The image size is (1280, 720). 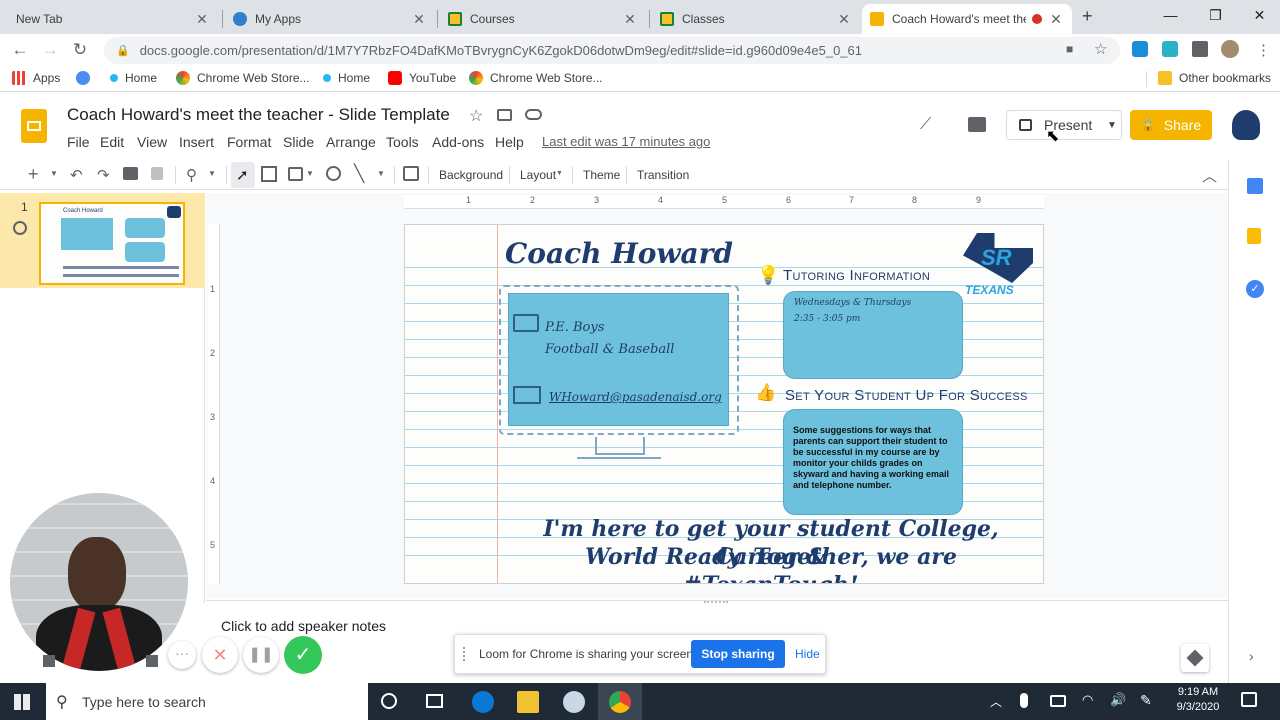 I want to click on move-folder-icon, so click(x=504, y=115).